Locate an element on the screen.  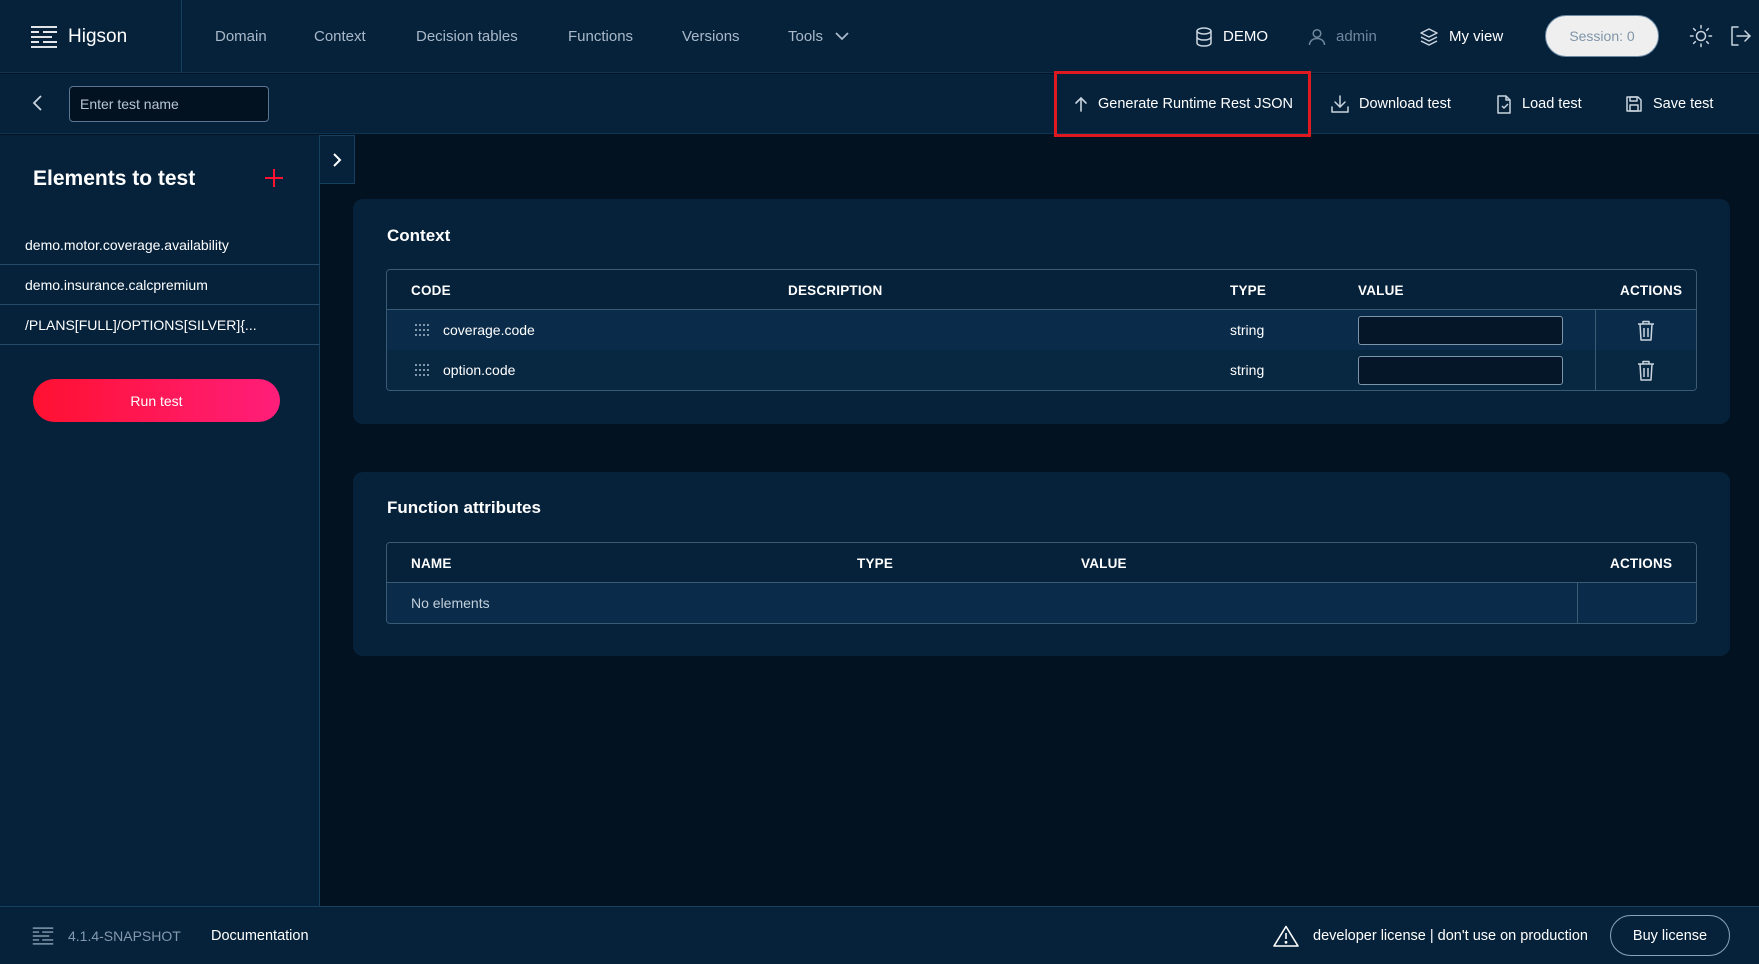
context-table-header: CODE DESCRIPTION TYPE VALUE ACTIONS is located at coordinates (1041, 290).